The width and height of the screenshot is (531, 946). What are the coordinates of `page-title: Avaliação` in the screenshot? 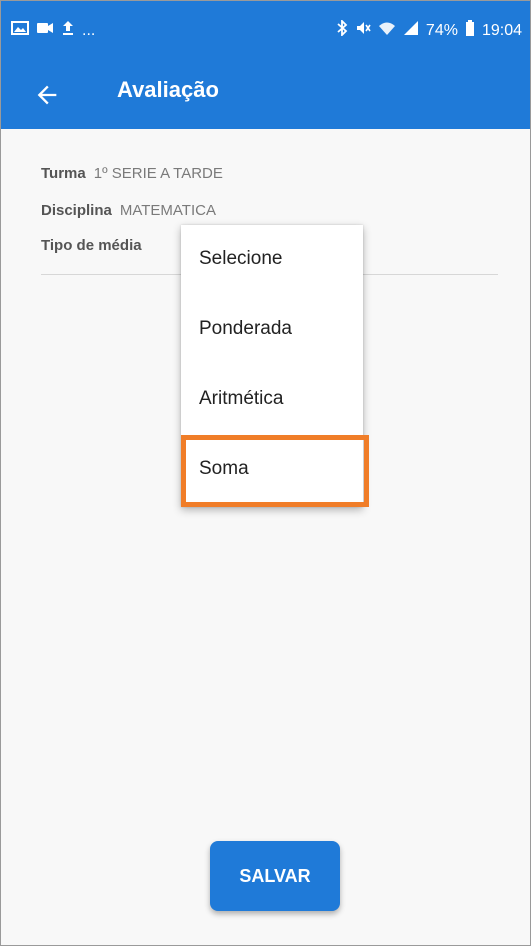 It's located at (168, 89).